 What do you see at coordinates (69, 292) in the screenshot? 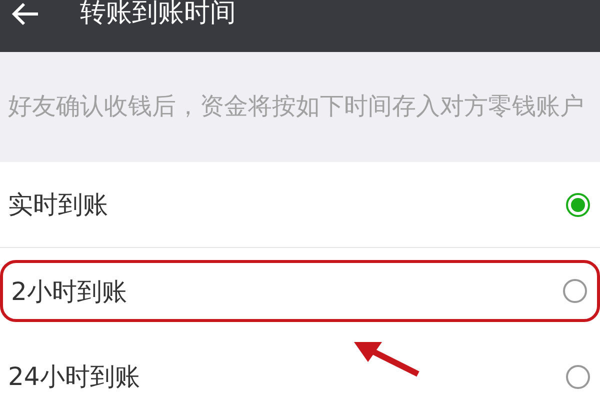
I see `option-label: 2小时到账` at bounding box center [69, 292].